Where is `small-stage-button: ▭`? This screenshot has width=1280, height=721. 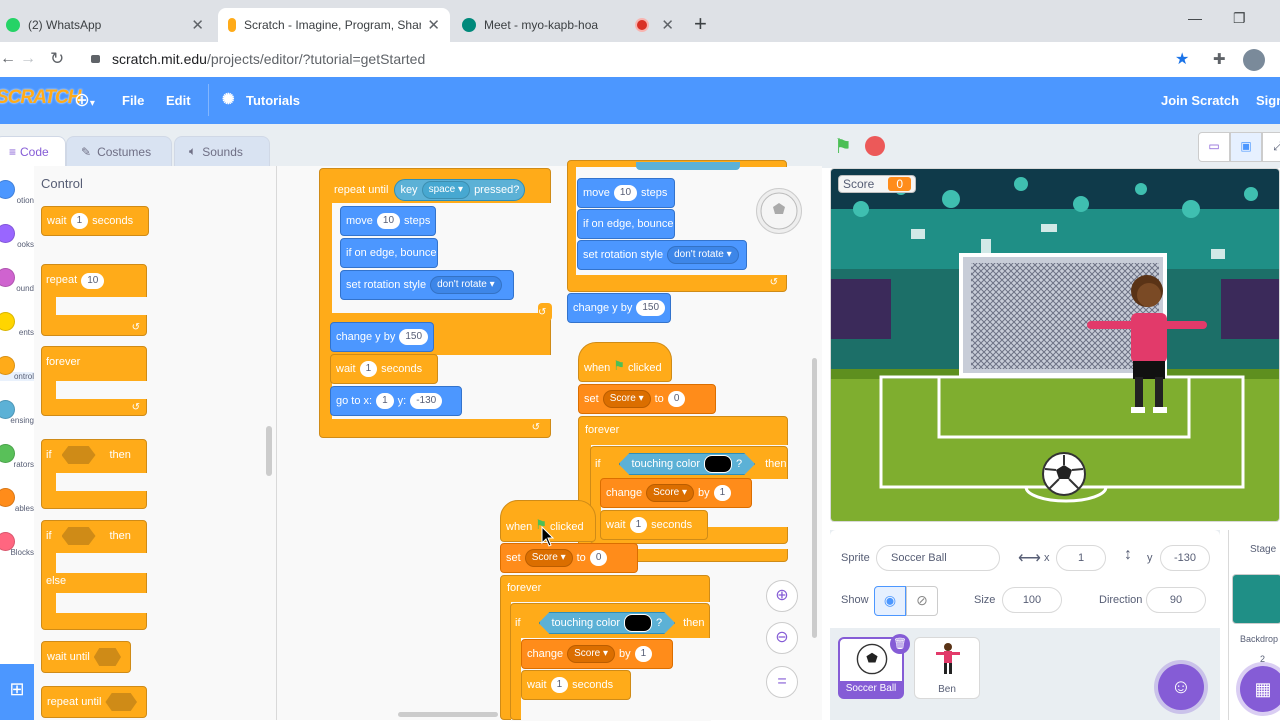 small-stage-button: ▭ is located at coordinates (1214, 147).